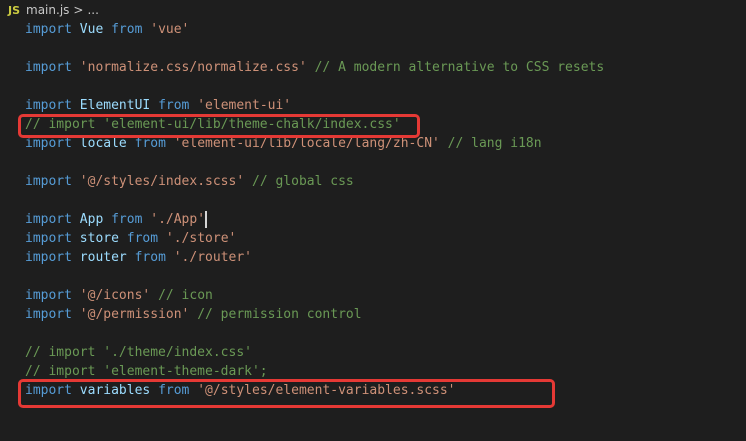 The width and height of the screenshot is (746, 441). What do you see at coordinates (213, 257) in the screenshot?
I see `code-token: './router'` at bounding box center [213, 257].